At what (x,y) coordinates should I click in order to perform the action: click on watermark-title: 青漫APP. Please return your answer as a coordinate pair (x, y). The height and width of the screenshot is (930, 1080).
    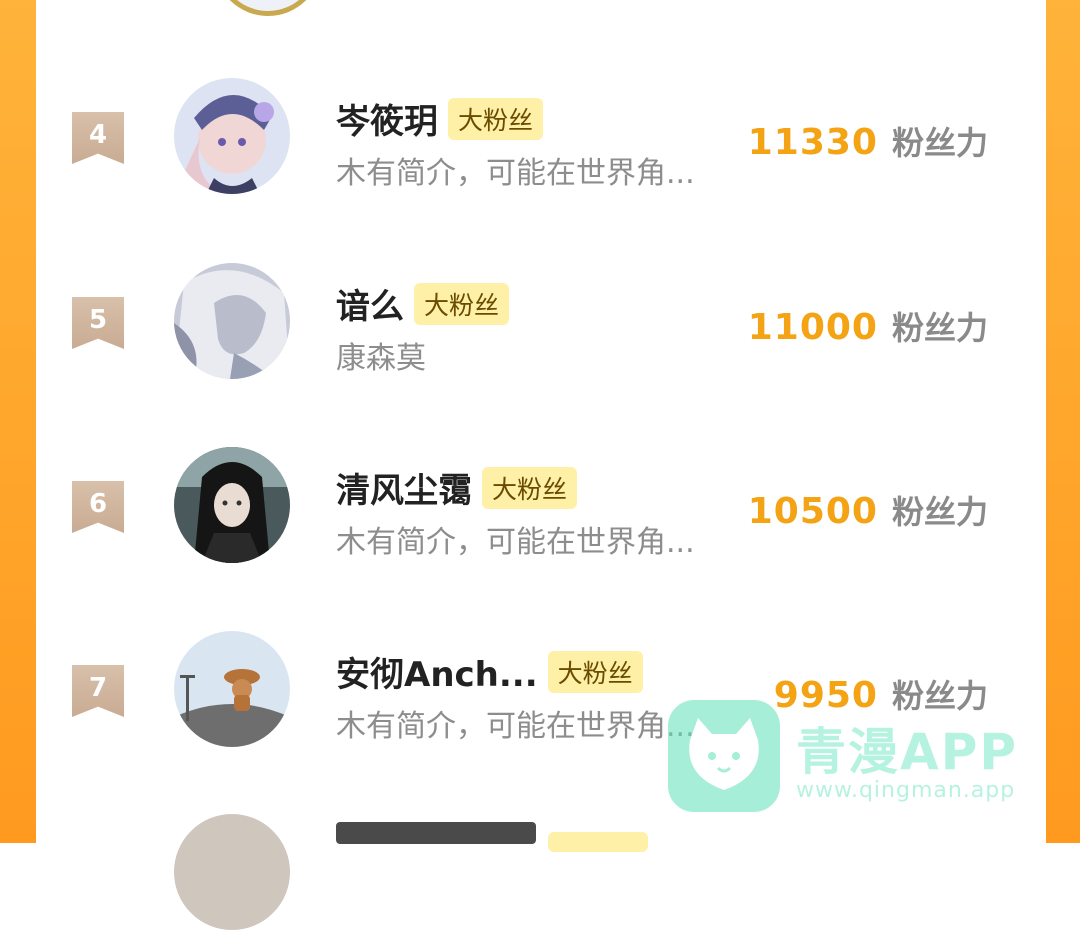
    Looking at the image, I should click on (907, 752).